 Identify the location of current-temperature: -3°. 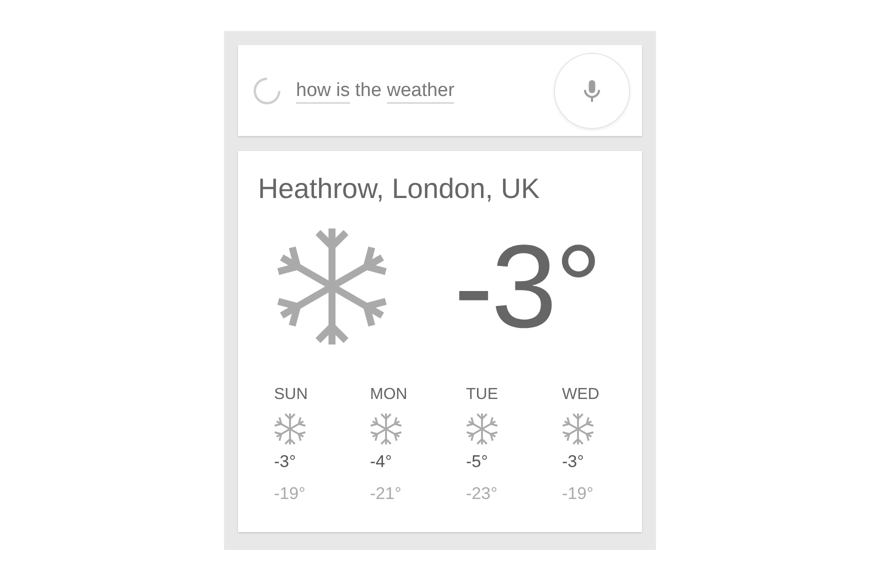
(527, 287).